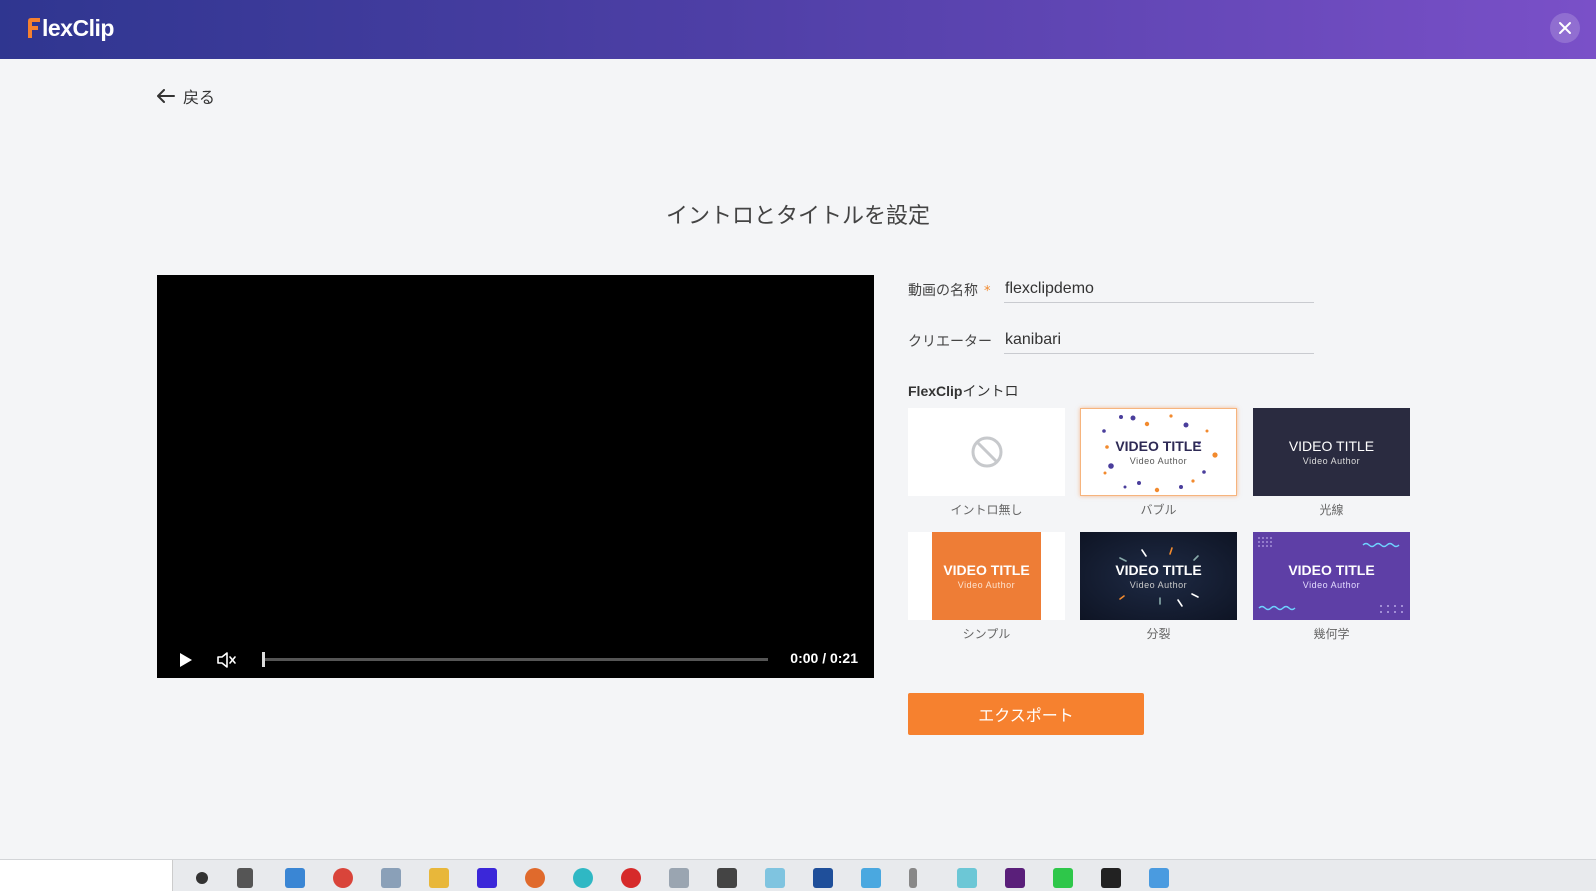  Describe the element at coordinates (1331, 570) in the screenshot. I see `geometric-video-title: VIDEO TITLE` at that location.